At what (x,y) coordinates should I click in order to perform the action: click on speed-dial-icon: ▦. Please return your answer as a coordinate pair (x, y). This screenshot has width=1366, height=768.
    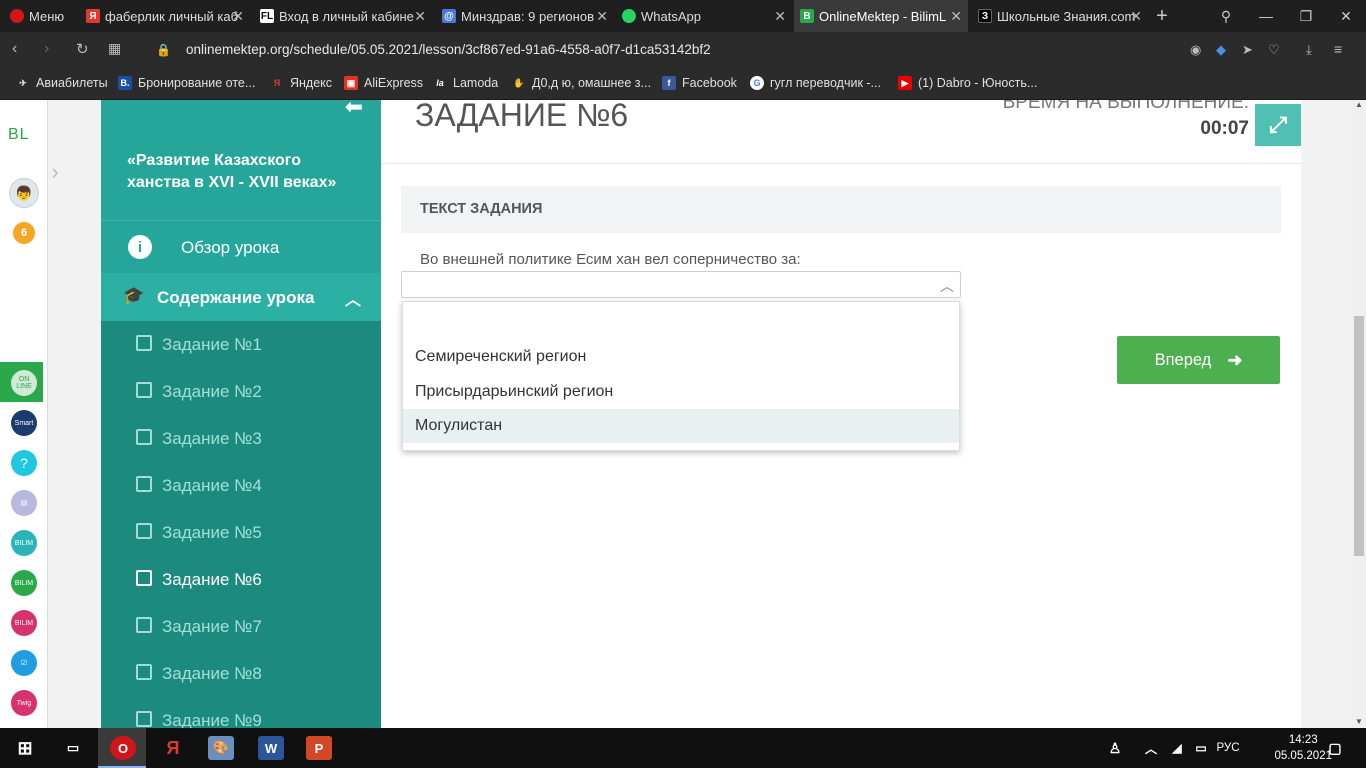
    Looking at the image, I should click on (114, 48).